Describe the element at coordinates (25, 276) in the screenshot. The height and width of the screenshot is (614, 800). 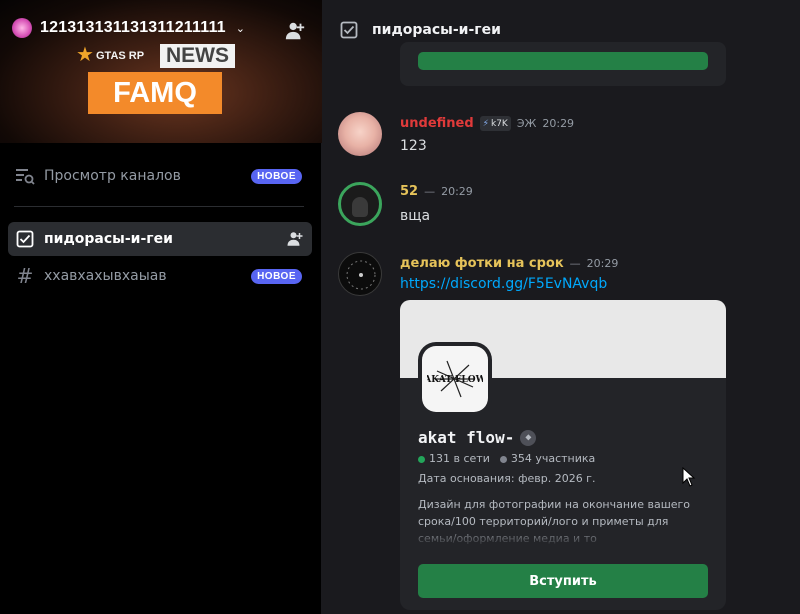
I see `hash-icon: #` at that location.